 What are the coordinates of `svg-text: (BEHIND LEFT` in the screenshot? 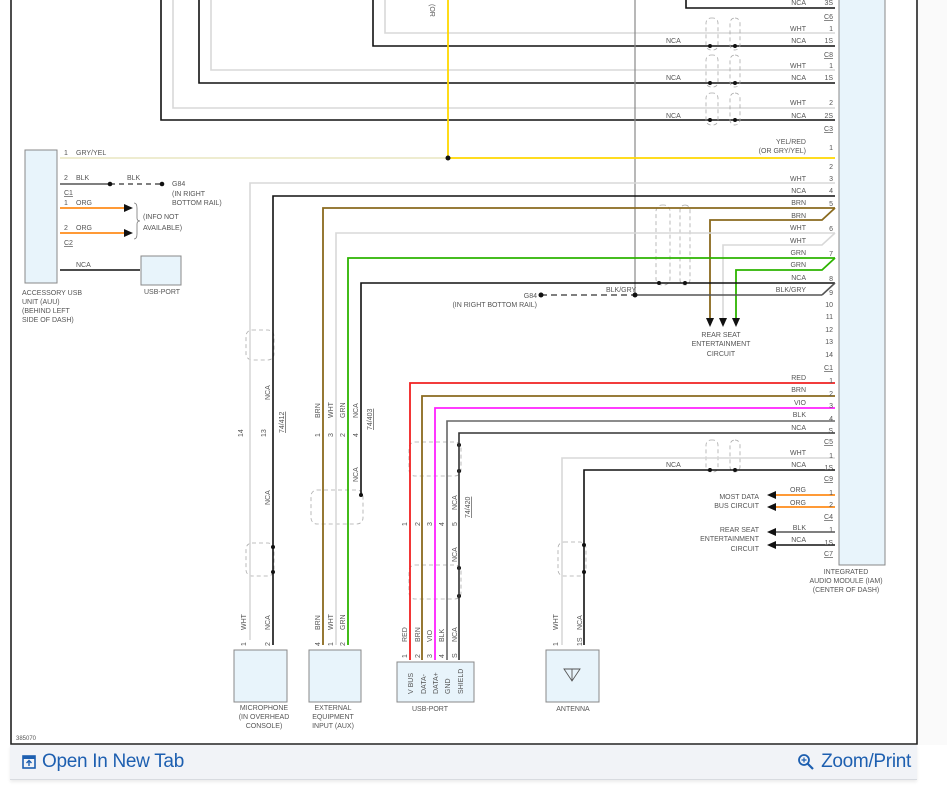 It's located at (46, 311).